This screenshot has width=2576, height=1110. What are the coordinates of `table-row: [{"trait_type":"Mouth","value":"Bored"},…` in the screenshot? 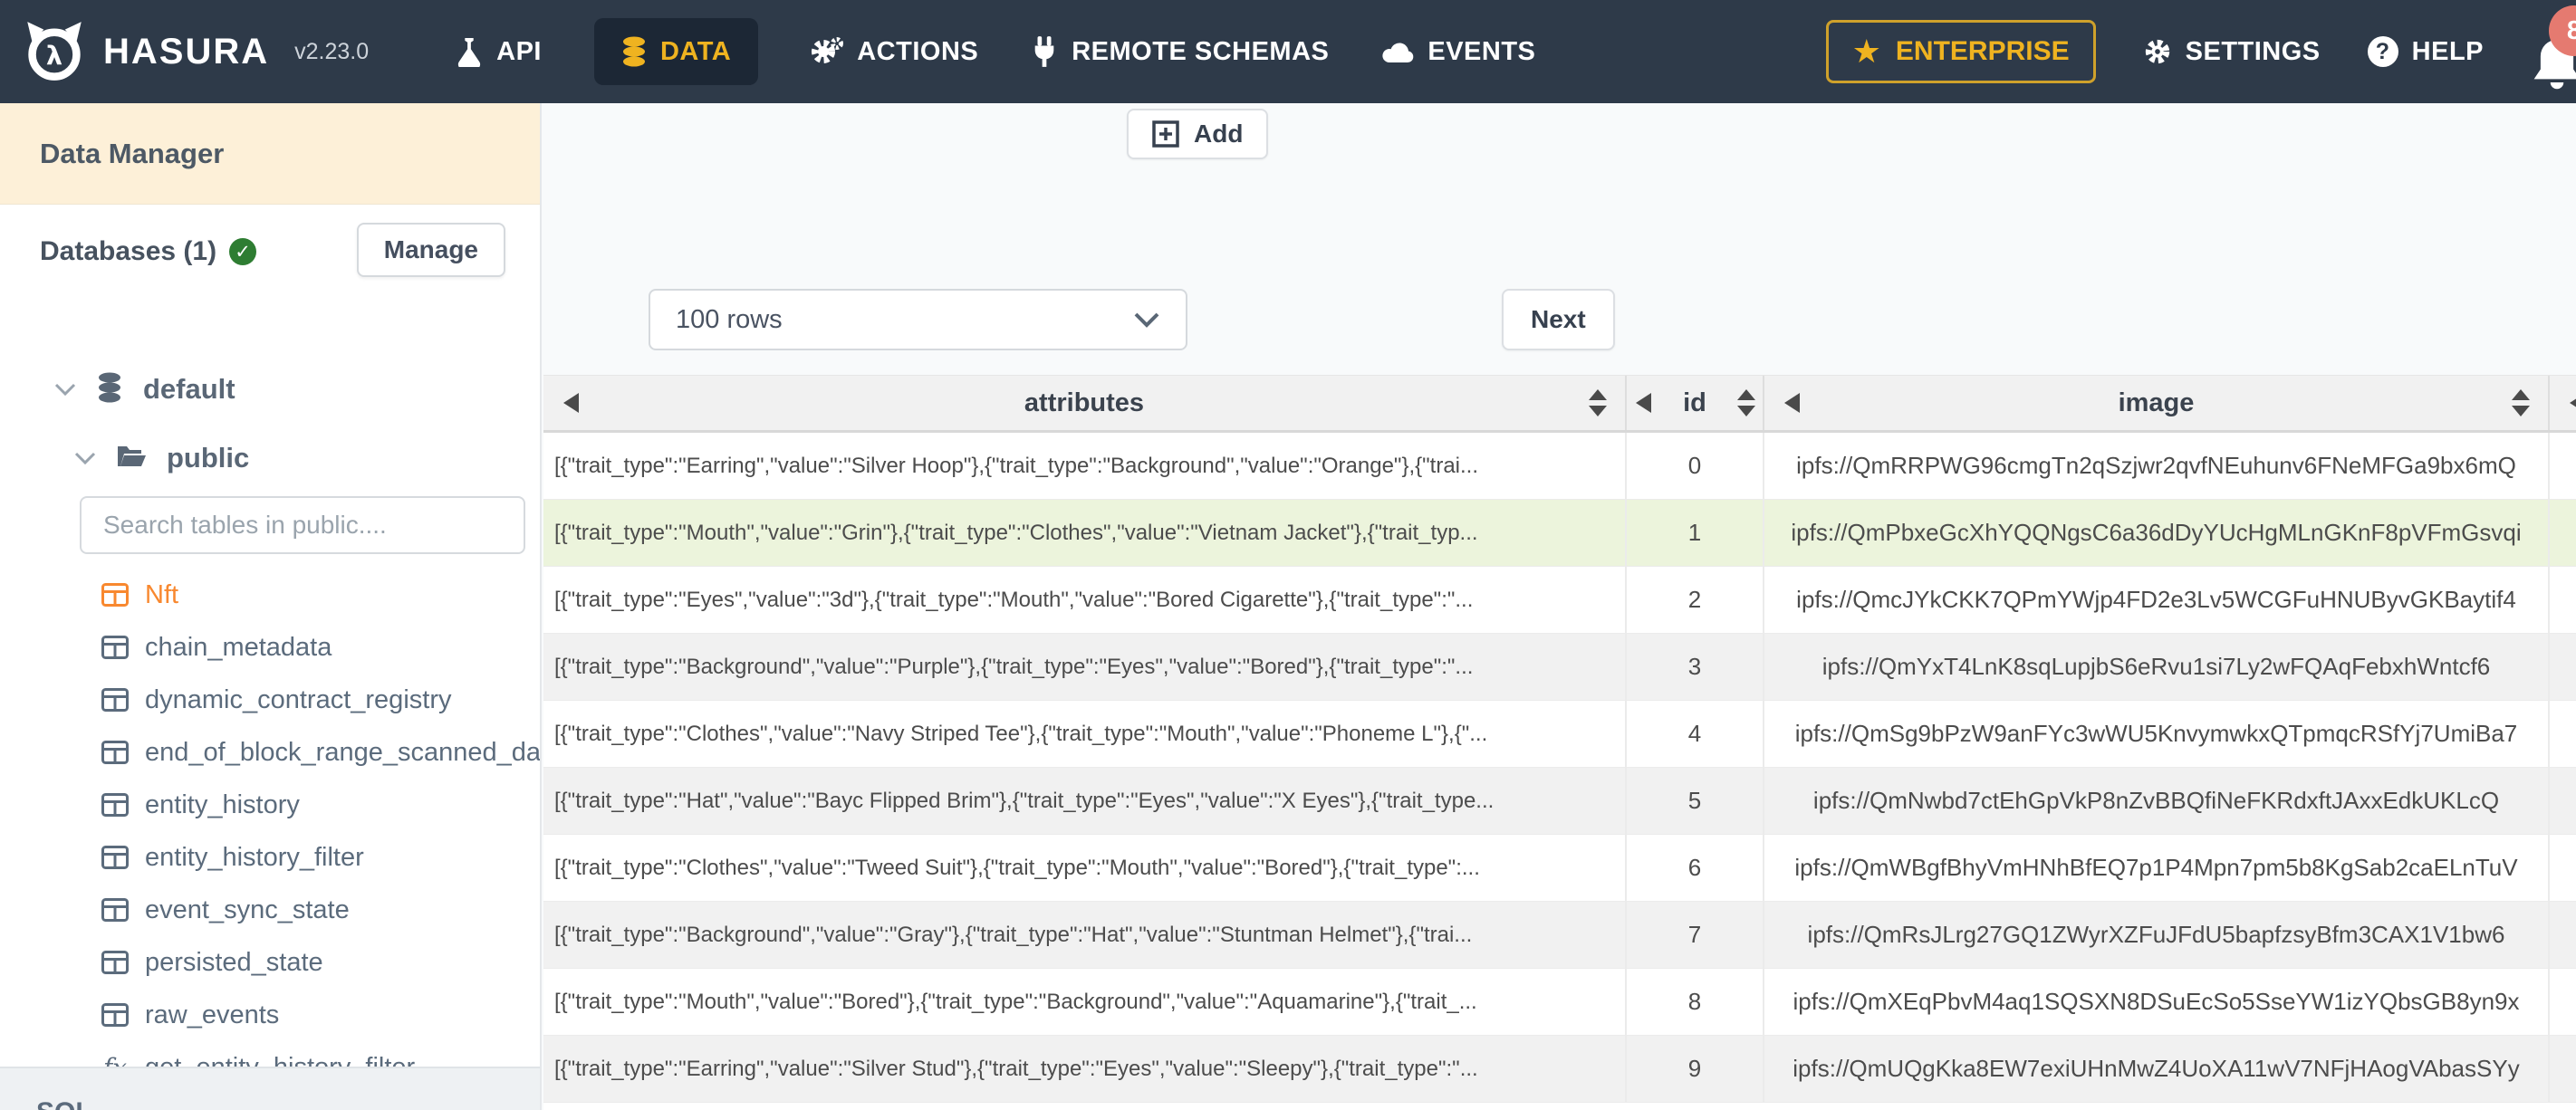 It's located at (1559, 1002).